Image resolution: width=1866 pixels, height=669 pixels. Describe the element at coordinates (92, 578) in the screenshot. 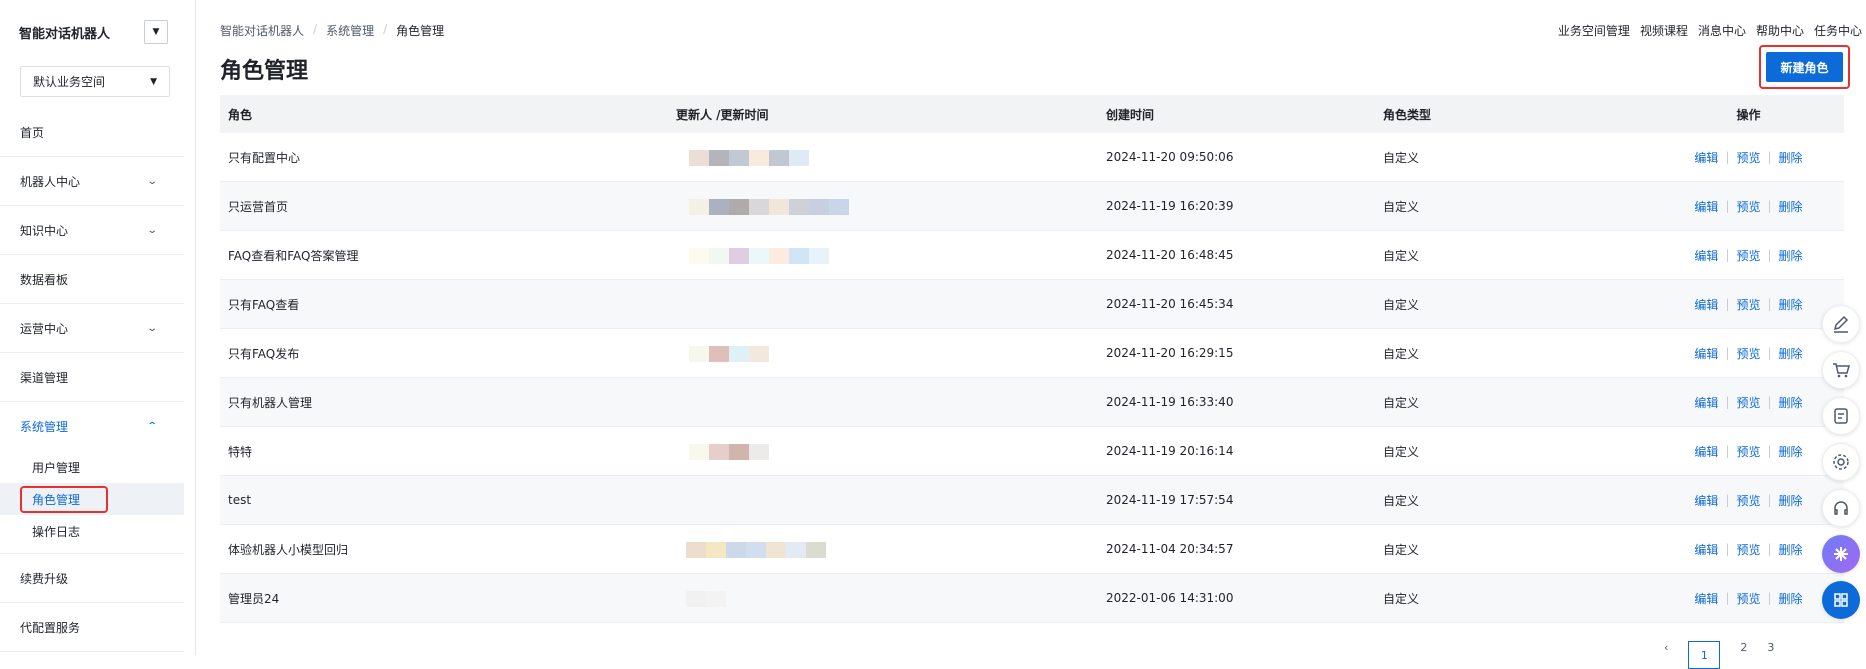

I see `menu-item-renew: 续费升级` at that location.